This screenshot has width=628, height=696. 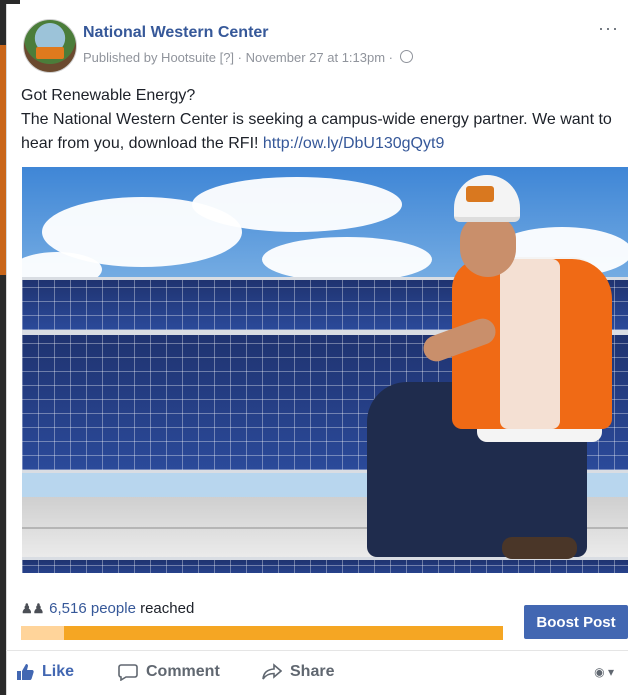 What do you see at coordinates (50, 46) in the screenshot?
I see `page-avatar` at bounding box center [50, 46].